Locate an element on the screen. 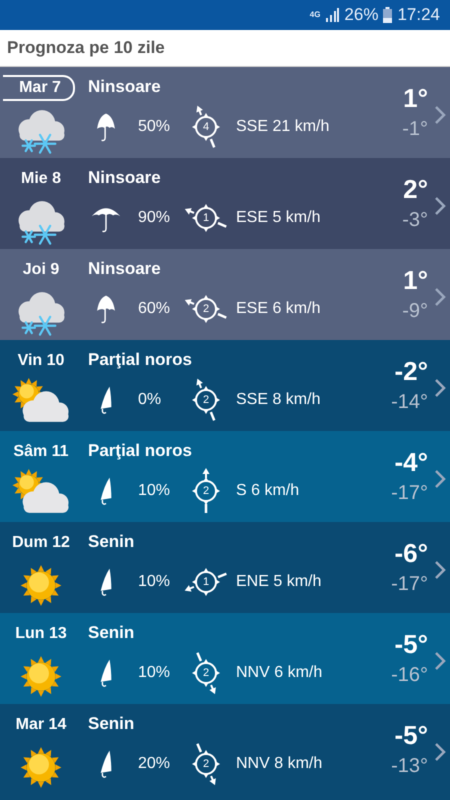  precipitation: 20% is located at coordinates (155, 764).